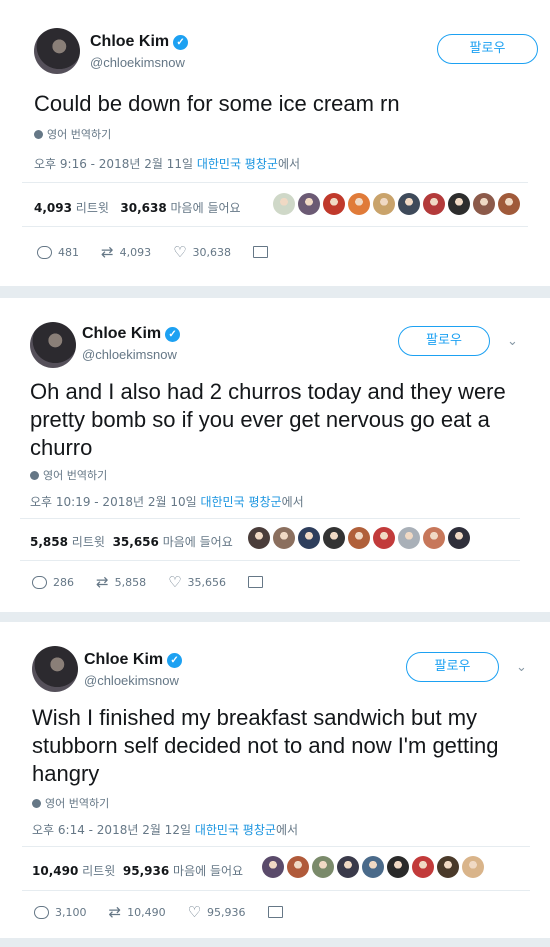 Image resolution: width=550 pixels, height=947 pixels. I want to click on retweets-count: 5,858, so click(49, 542).